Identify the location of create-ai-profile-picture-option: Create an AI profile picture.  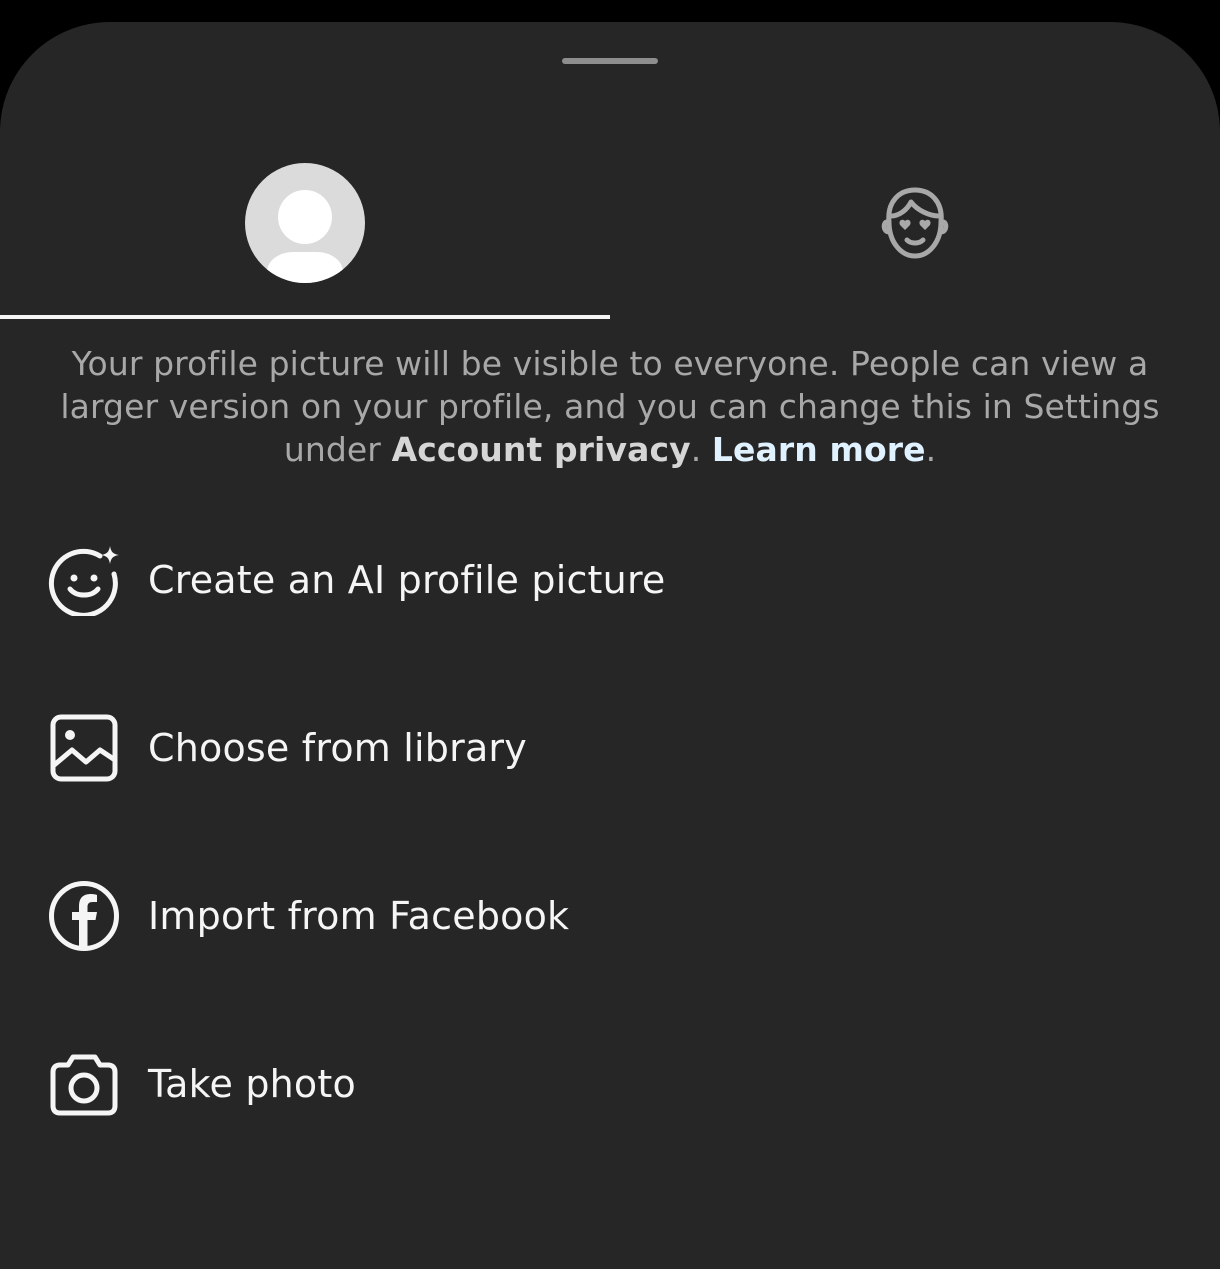
(610, 580).